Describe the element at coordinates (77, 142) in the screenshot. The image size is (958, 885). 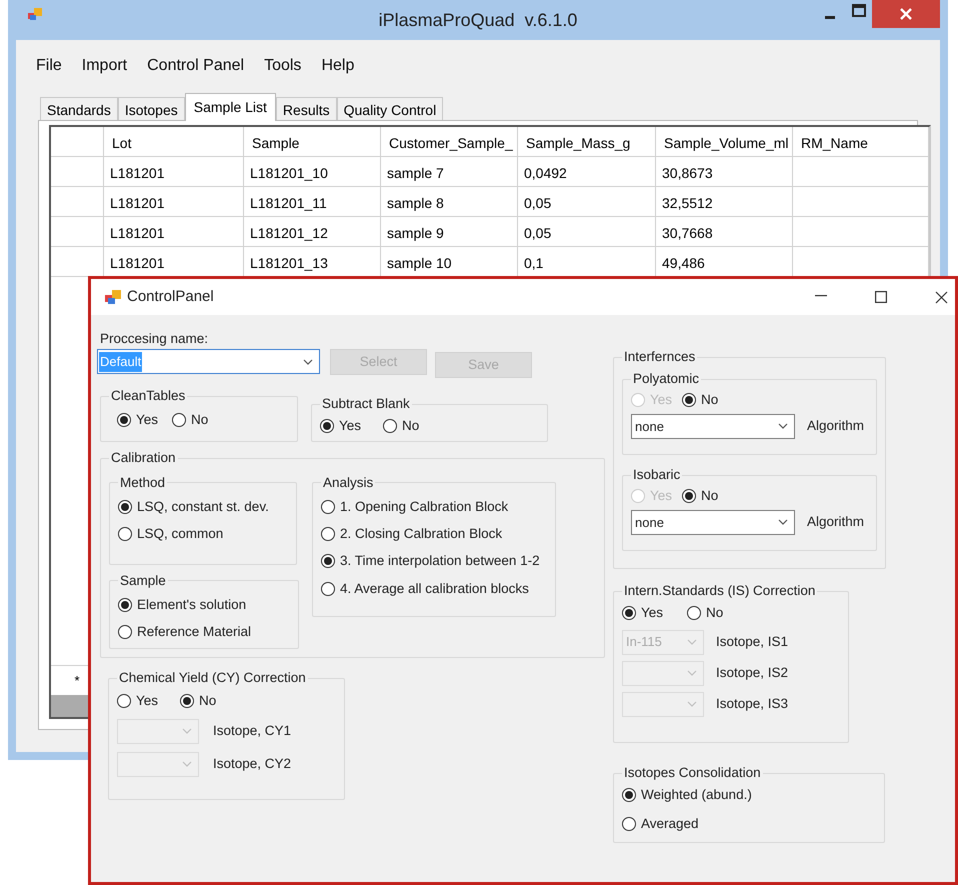
I see `corner-header` at that location.